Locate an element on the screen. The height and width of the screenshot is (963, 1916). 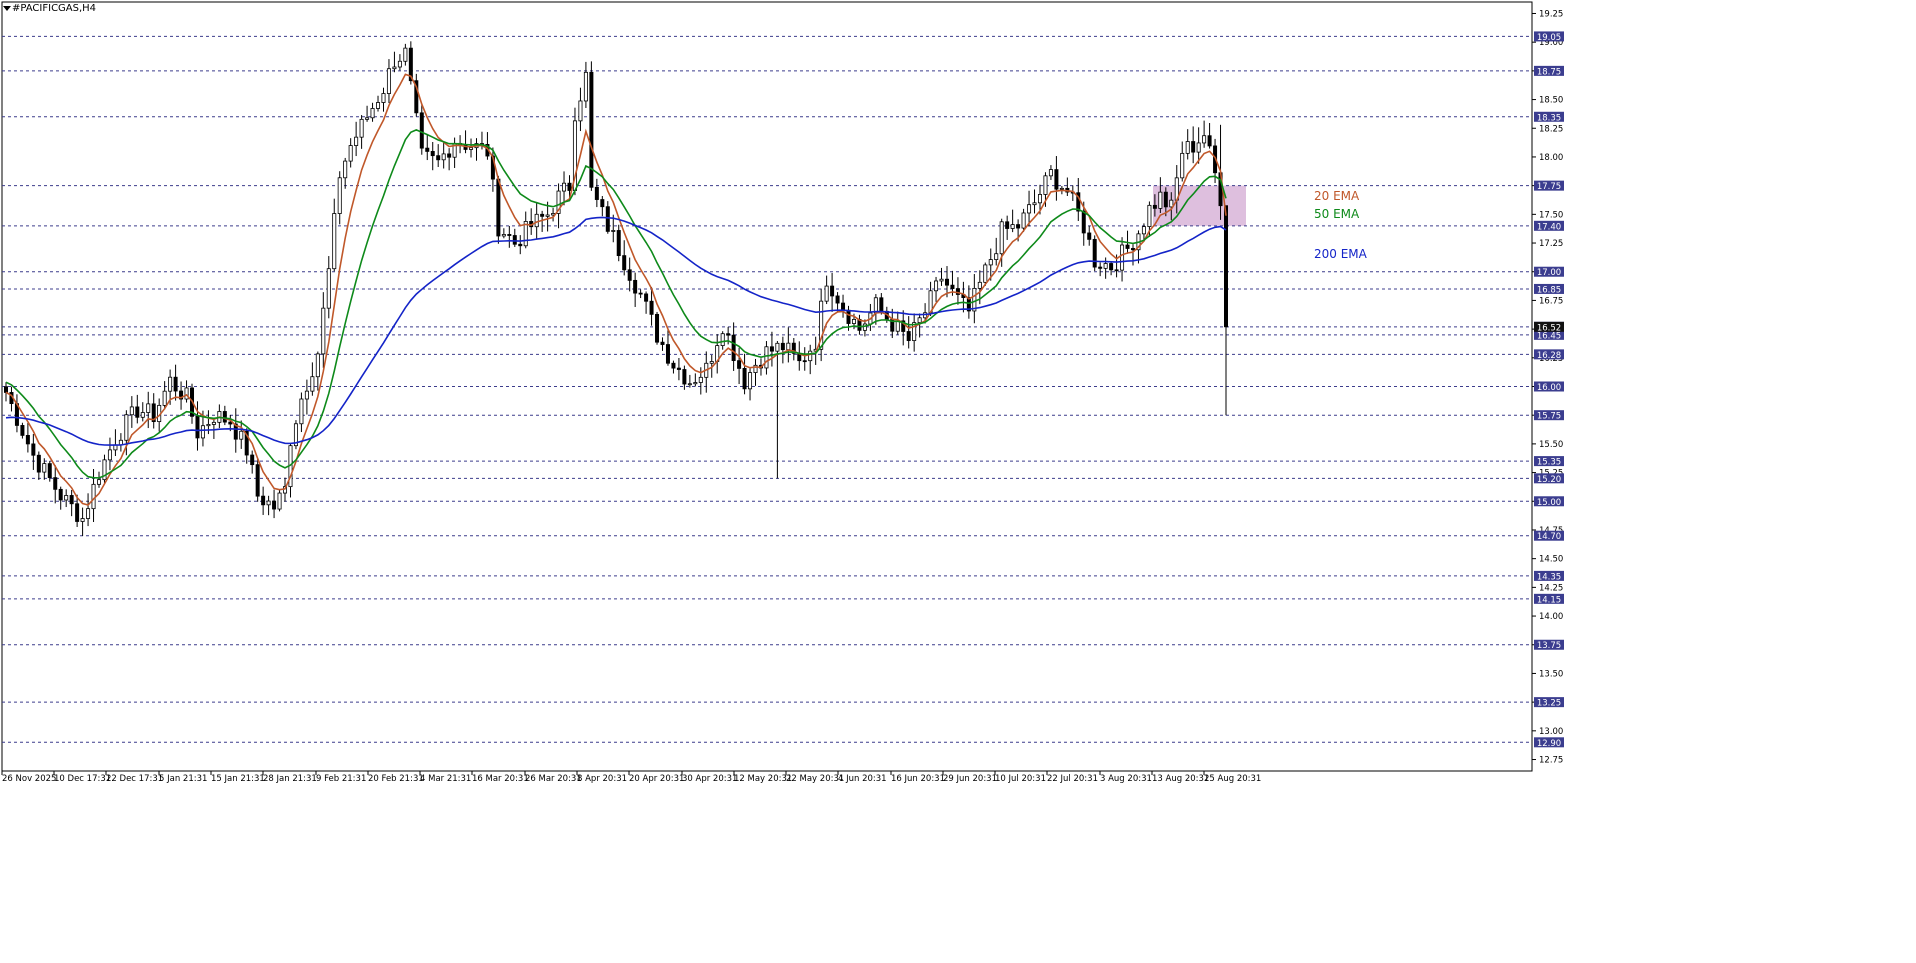
level-badge-label: 16.00 is located at coordinates (1549, 388).